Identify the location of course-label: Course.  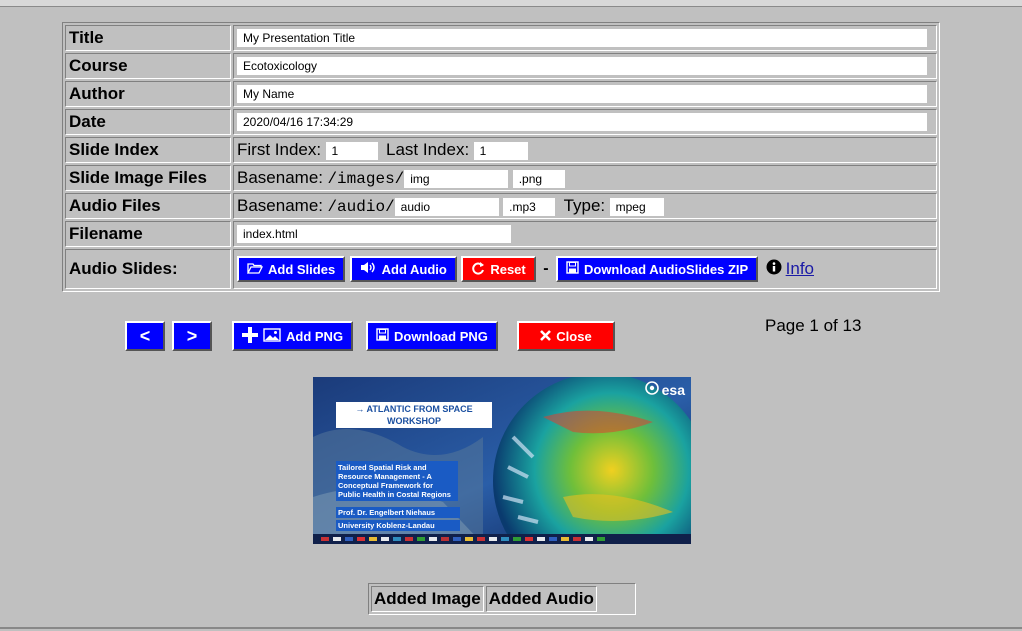
(148, 66).